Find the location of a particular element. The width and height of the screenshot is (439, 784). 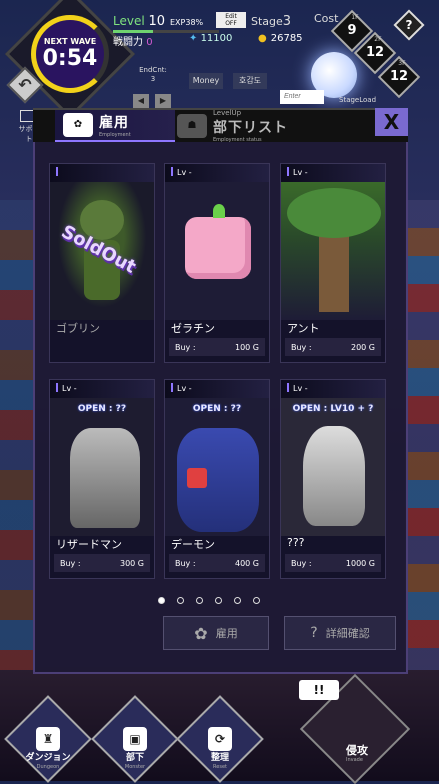

details-button: ? 詳細確認 is located at coordinates (340, 633).